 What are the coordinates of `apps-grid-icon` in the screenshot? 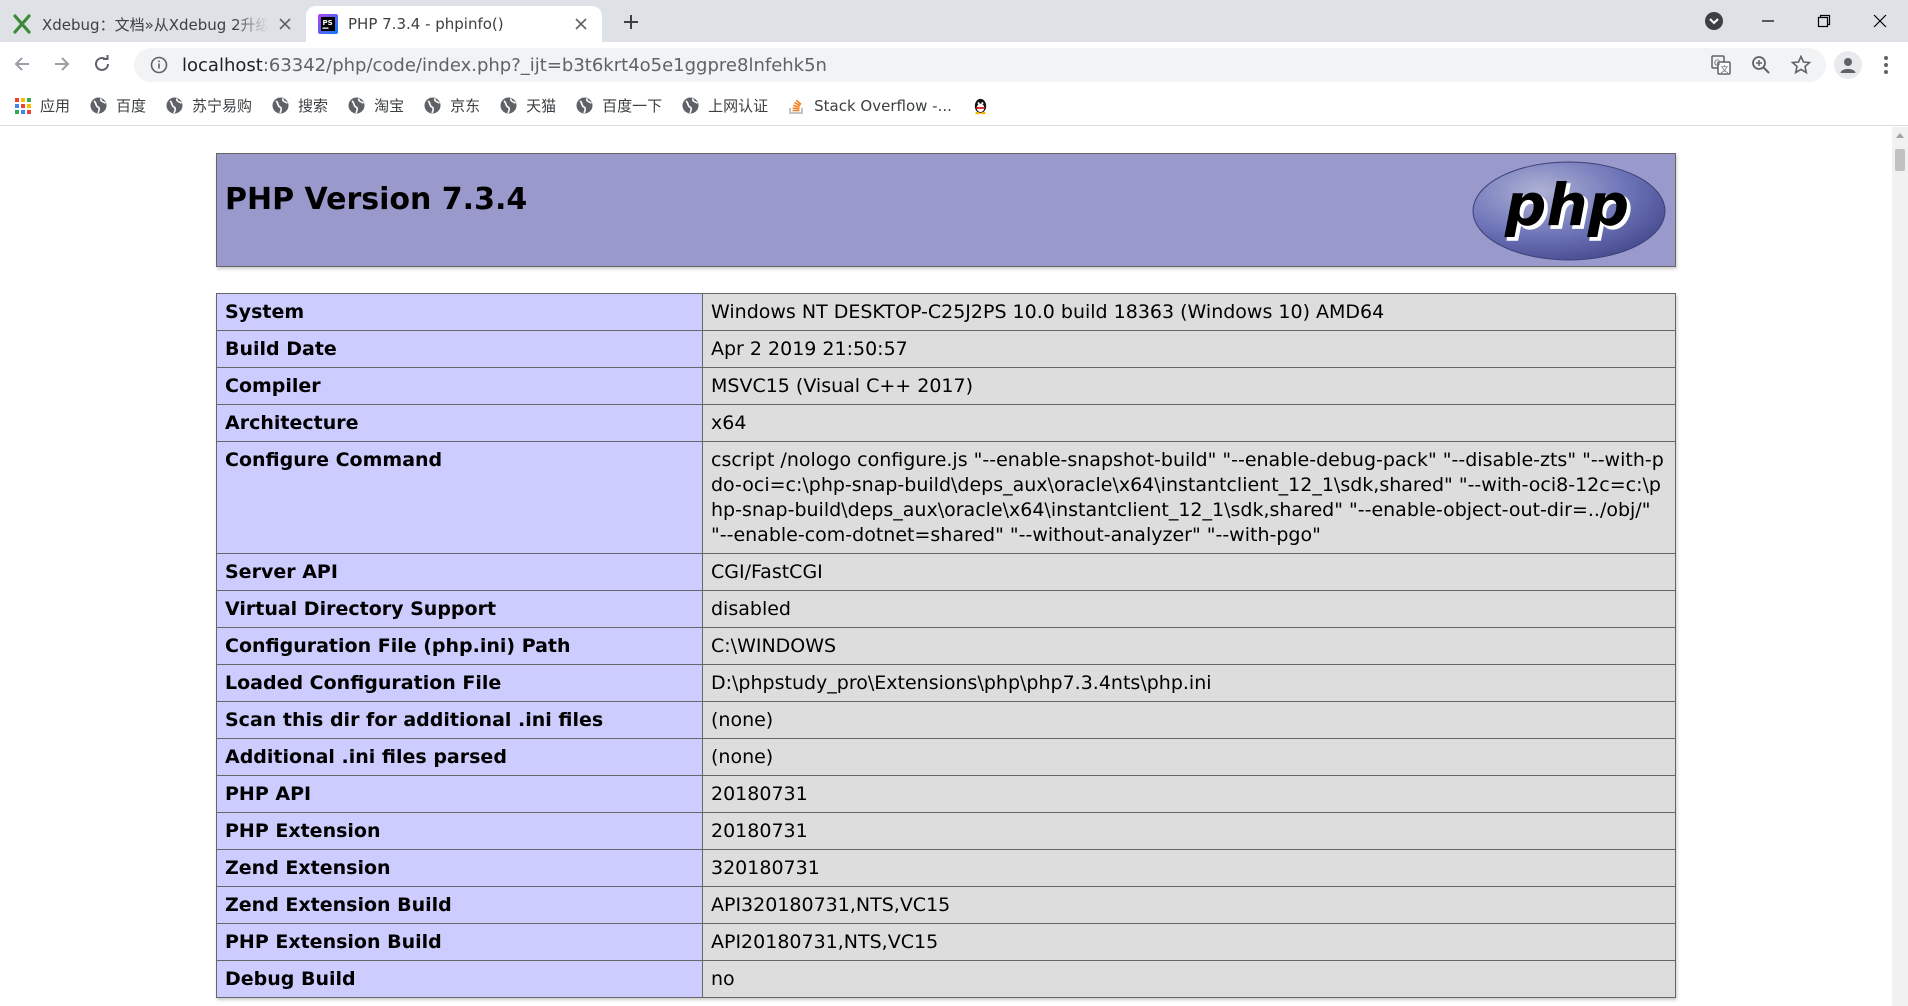 It's located at (22, 105).